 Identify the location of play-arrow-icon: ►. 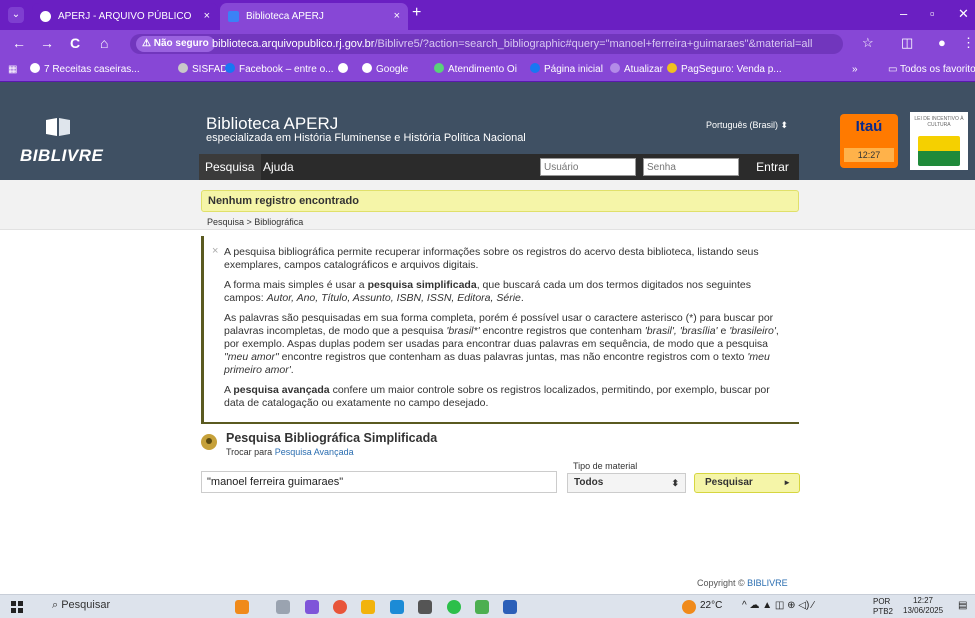
(787, 482).